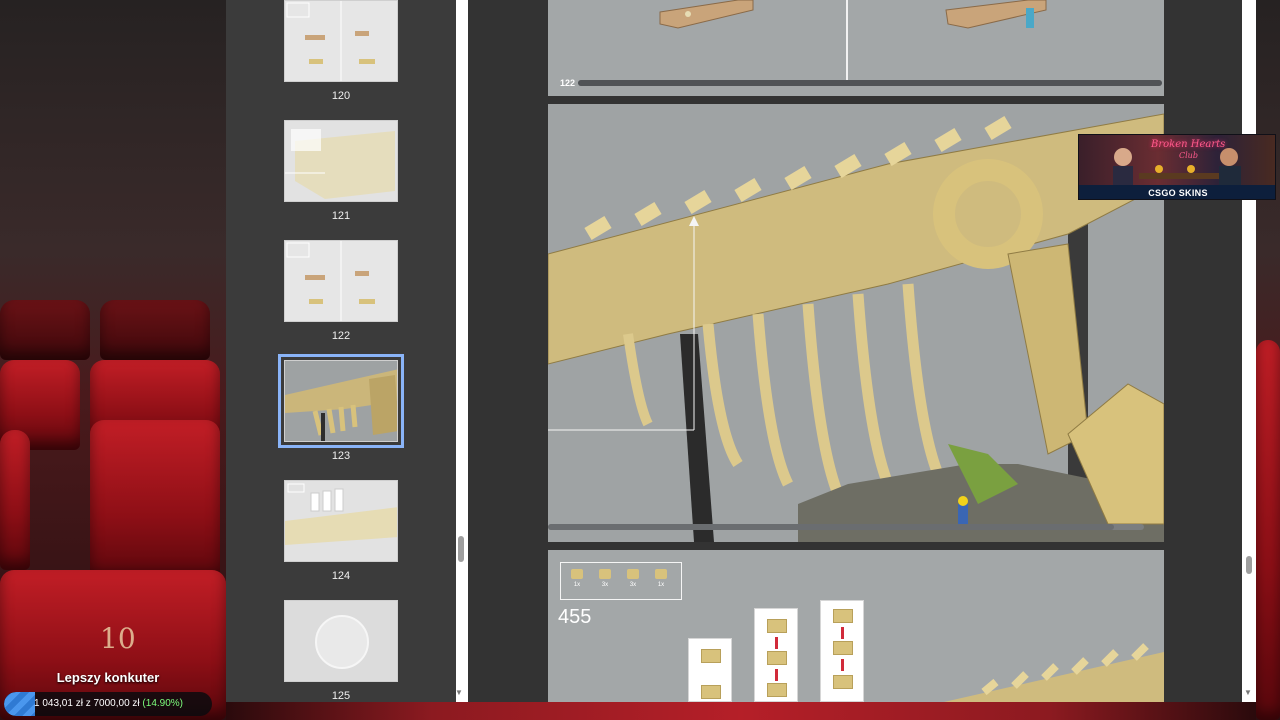  I want to click on step-number: 455, so click(575, 617).